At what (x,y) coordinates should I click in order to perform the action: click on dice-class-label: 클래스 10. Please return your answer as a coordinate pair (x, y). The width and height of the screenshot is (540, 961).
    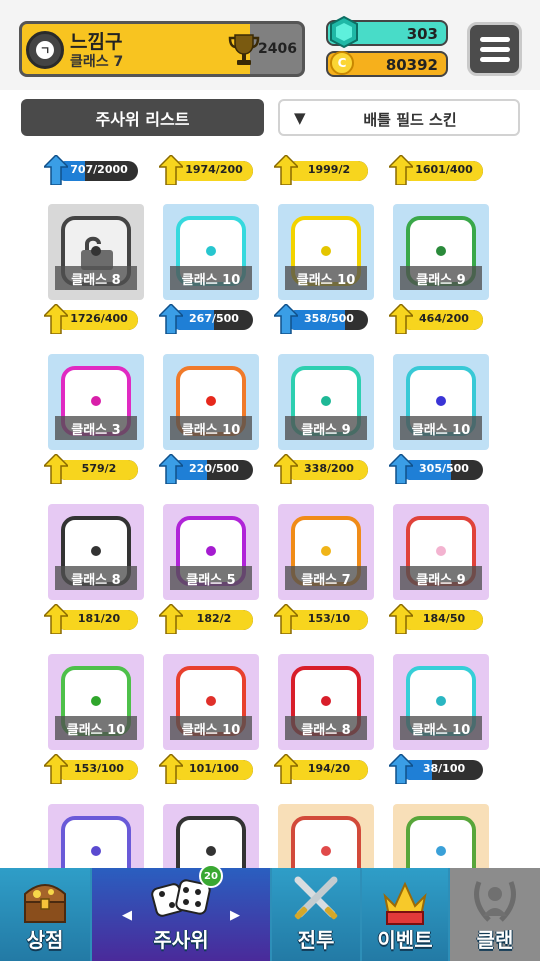
    Looking at the image, I should click on (211, 428).